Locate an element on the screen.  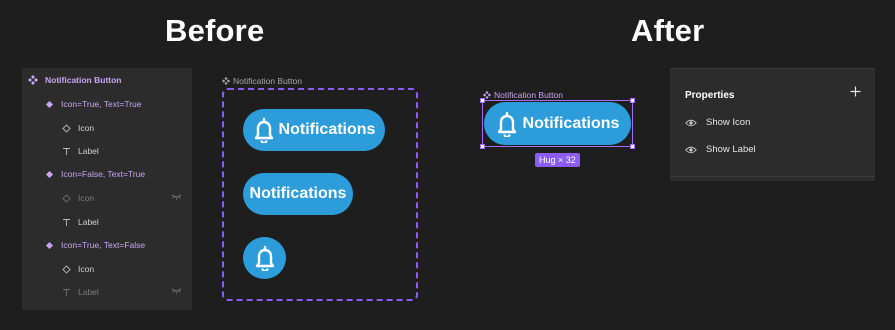
before-heading: Before is located at coordinates (215, 30).